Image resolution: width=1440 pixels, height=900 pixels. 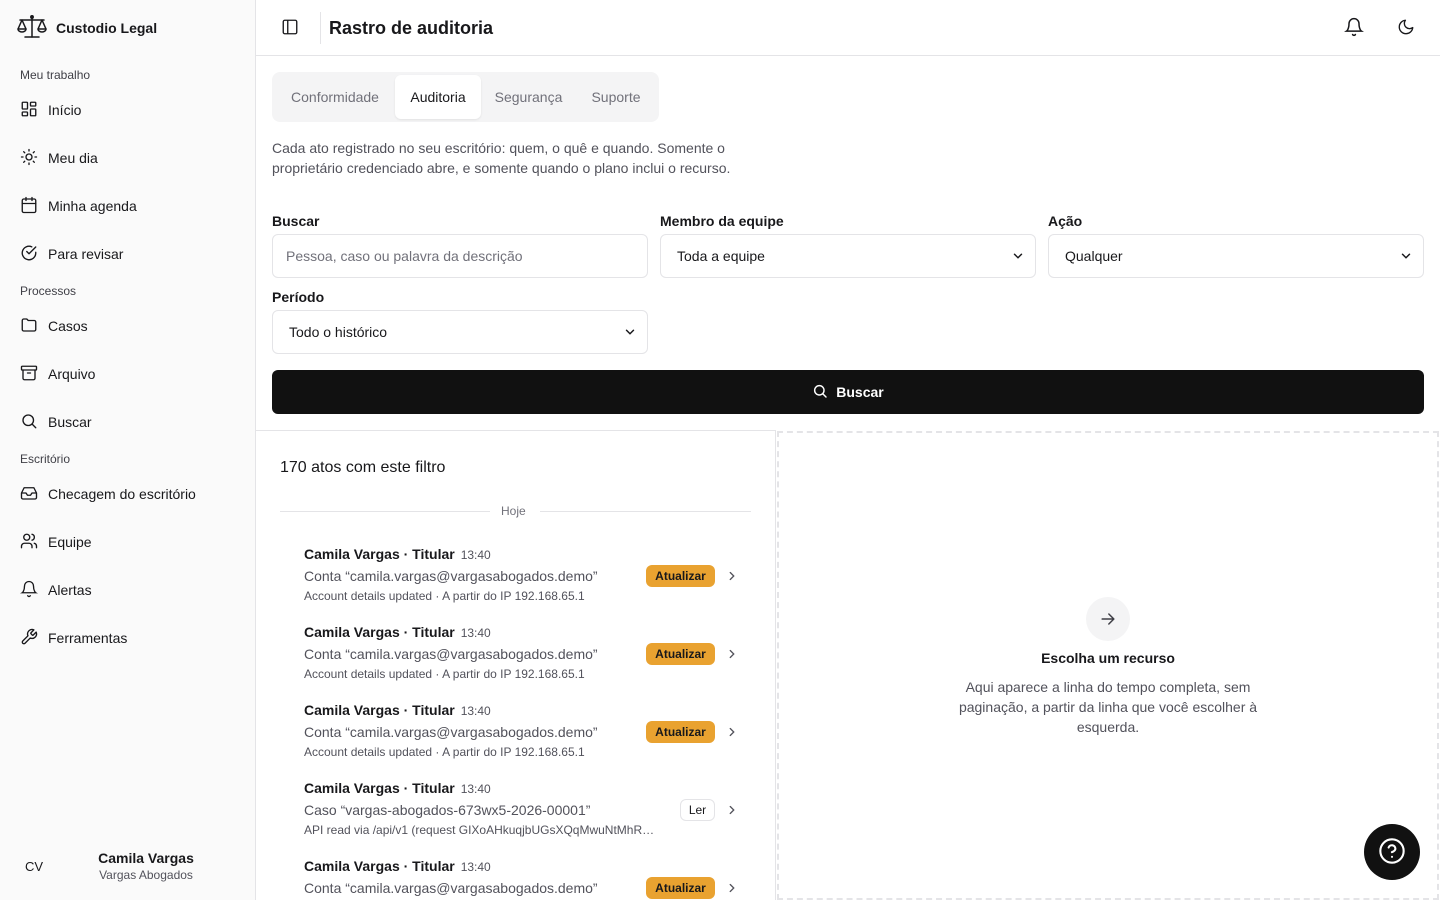 I want to click on sidebar-item-buscar: Buscar, so click(x=128, y=422).